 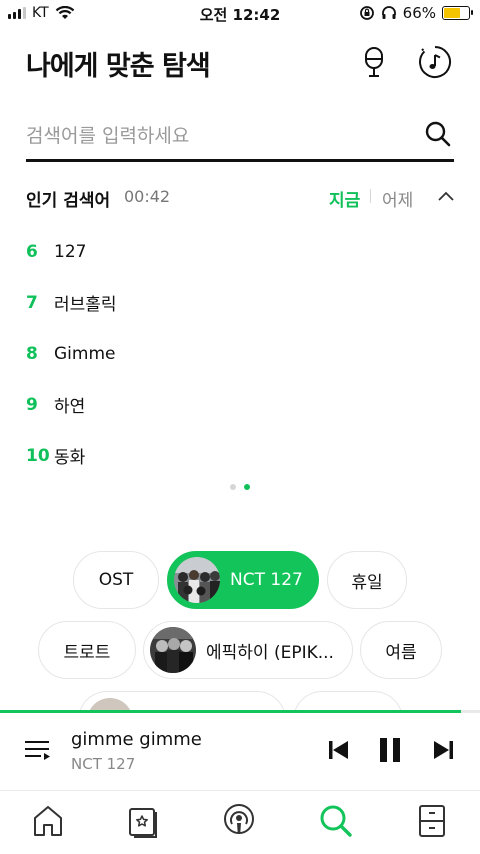 What do you see at coordinates (147, 196) in the screenshot?
I see `popular-searches-time: 00:42` at bounding box center [147, 196].